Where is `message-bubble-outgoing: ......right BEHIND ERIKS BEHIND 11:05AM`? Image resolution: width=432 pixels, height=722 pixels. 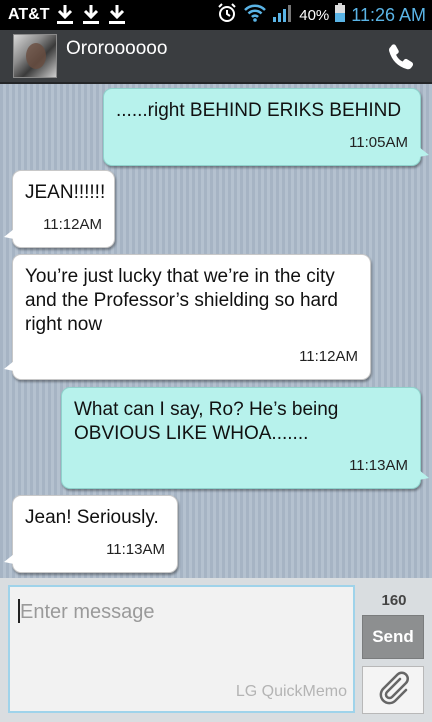 message-bubble-outgoing: ......right BEHIND ERIKS BEHIND 11:05AM is located at coordinates (266, 127).